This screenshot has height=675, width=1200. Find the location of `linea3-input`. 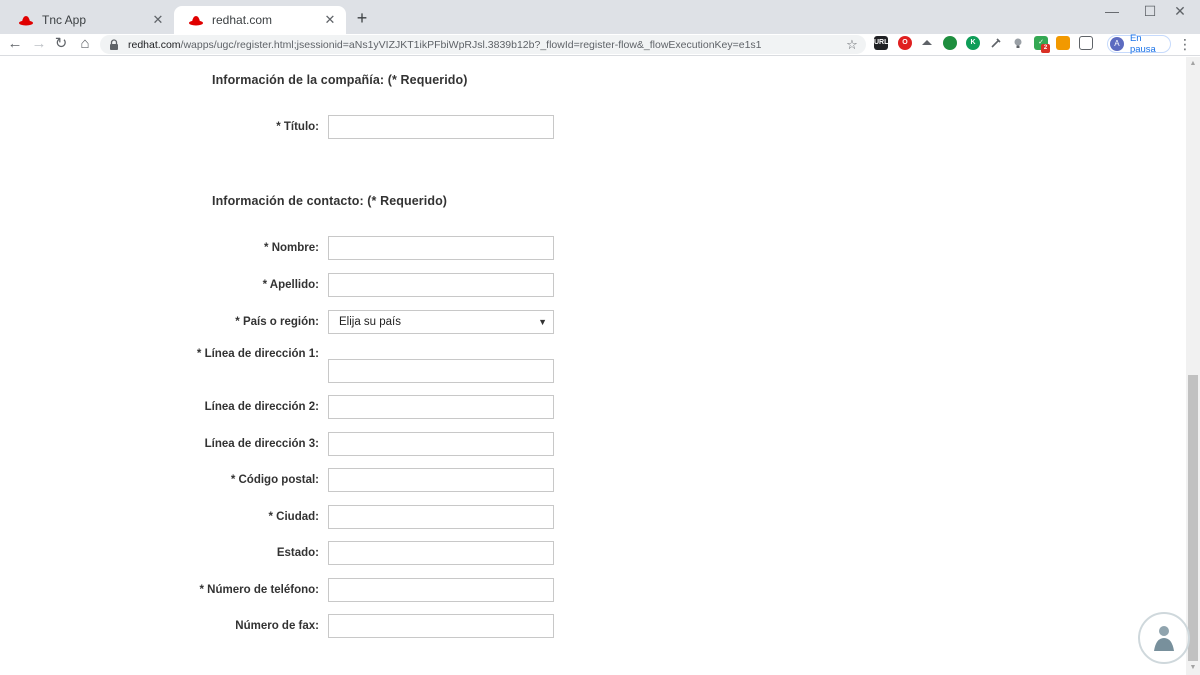

linea3-input is located at coordinates (441, 444).